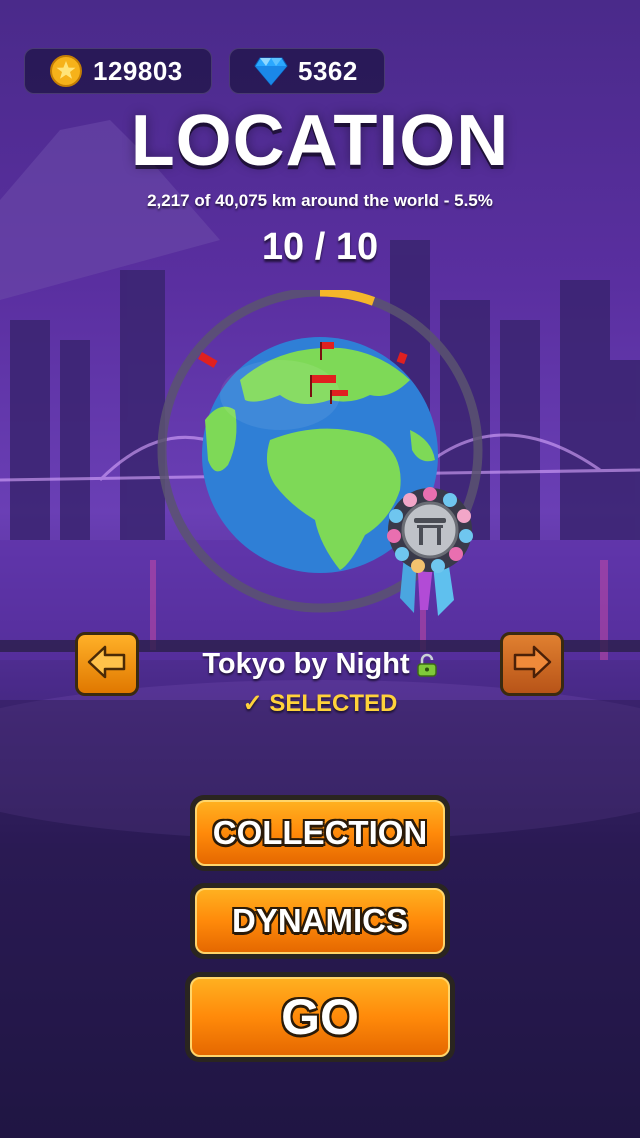 The height and width of the screenshot is (1138, 640). I want to click on torii-gate-medal-icon, so click(430, 551).